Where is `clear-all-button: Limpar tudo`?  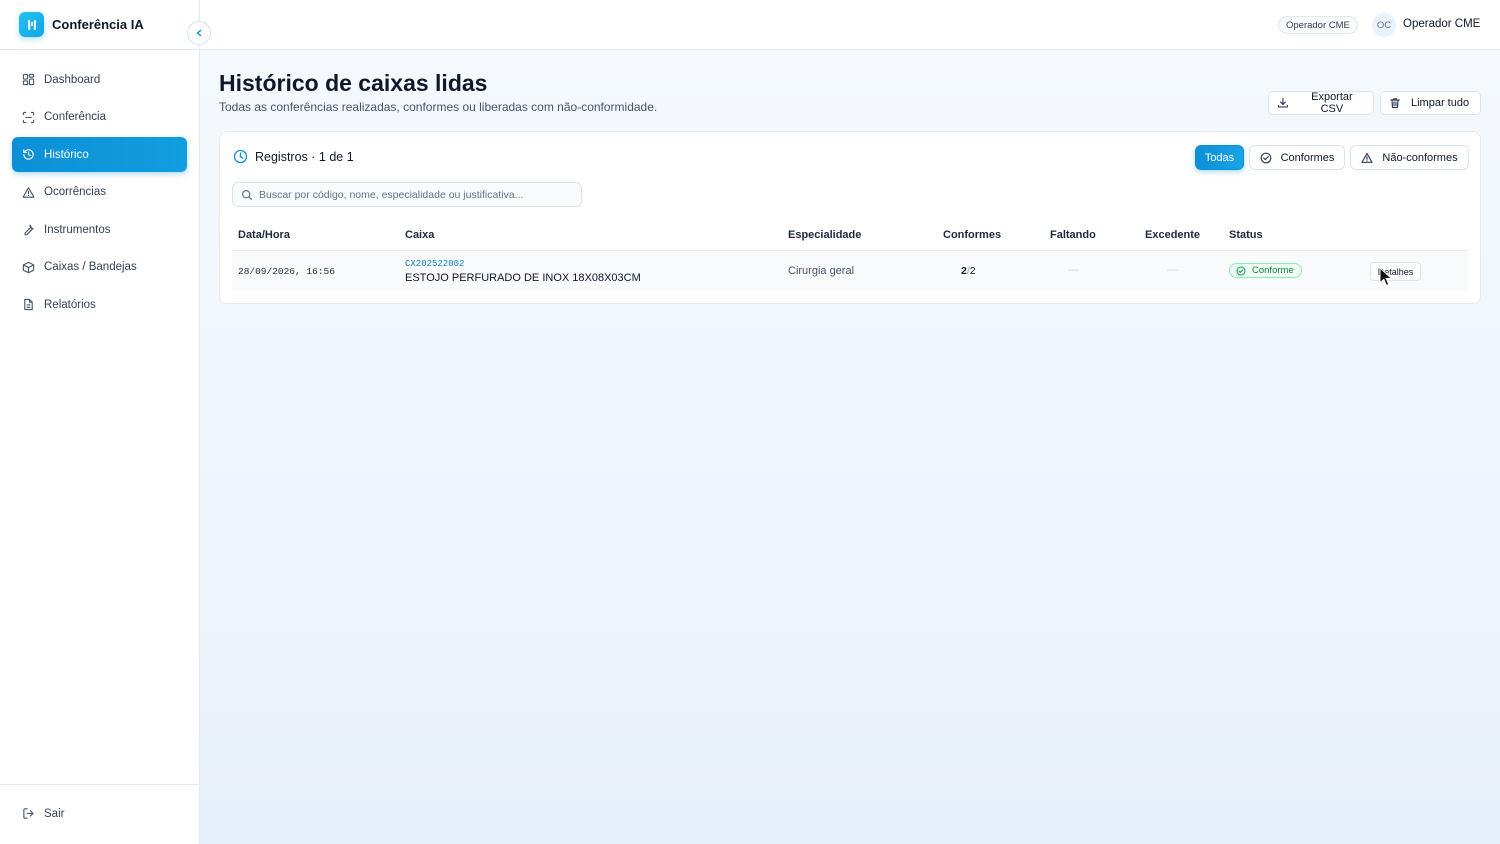 clear-all-button: Limpar tudo is located at coordinates (1430, 103).